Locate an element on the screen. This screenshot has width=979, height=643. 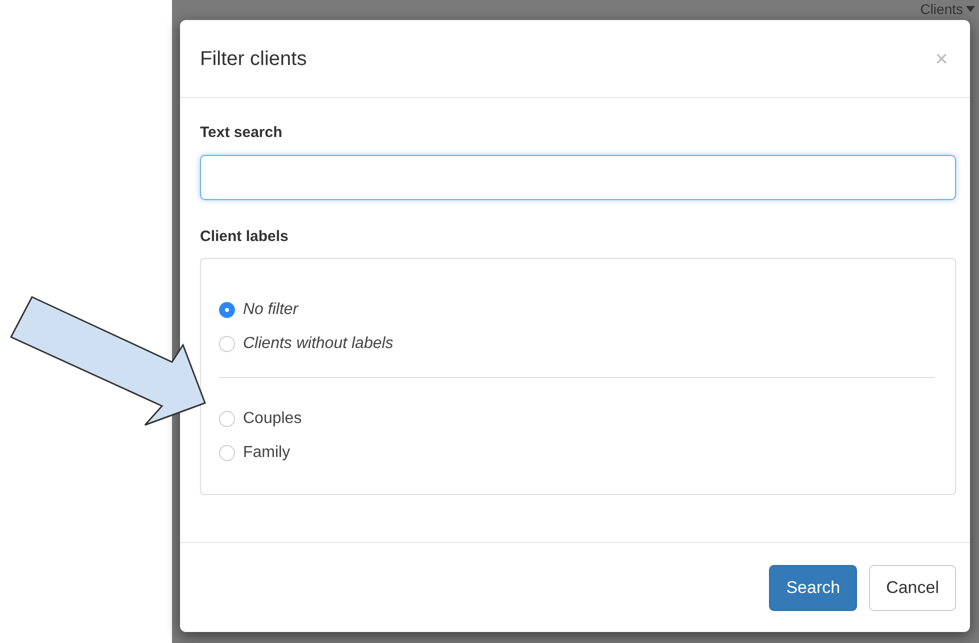
field-label: Client labels is located at coordinates (245, 236).